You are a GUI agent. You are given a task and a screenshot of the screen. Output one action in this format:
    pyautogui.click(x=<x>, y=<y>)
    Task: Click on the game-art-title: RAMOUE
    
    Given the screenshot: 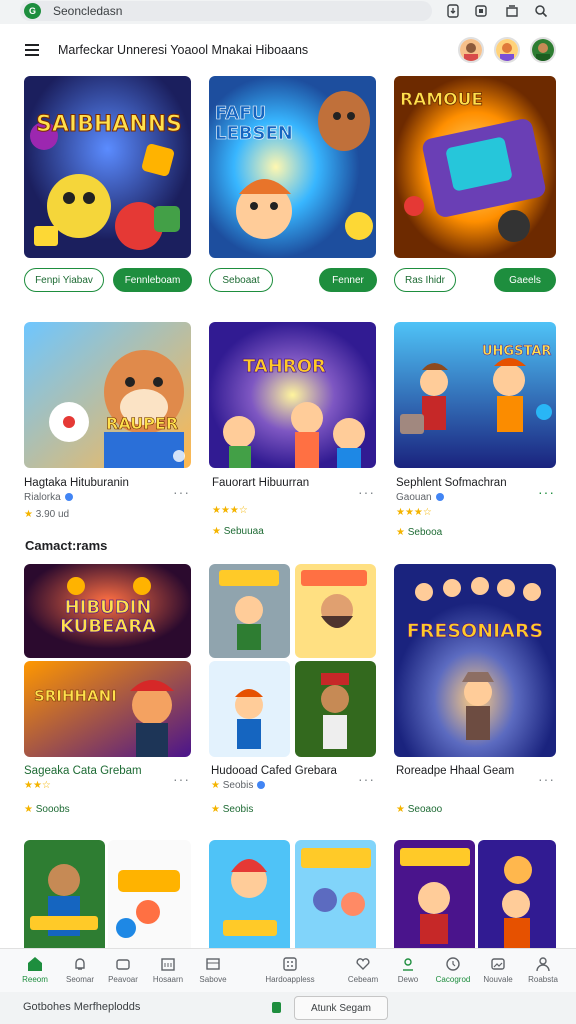 What is the action you would take?
    pyautogui.click(x=442, y=100)
    